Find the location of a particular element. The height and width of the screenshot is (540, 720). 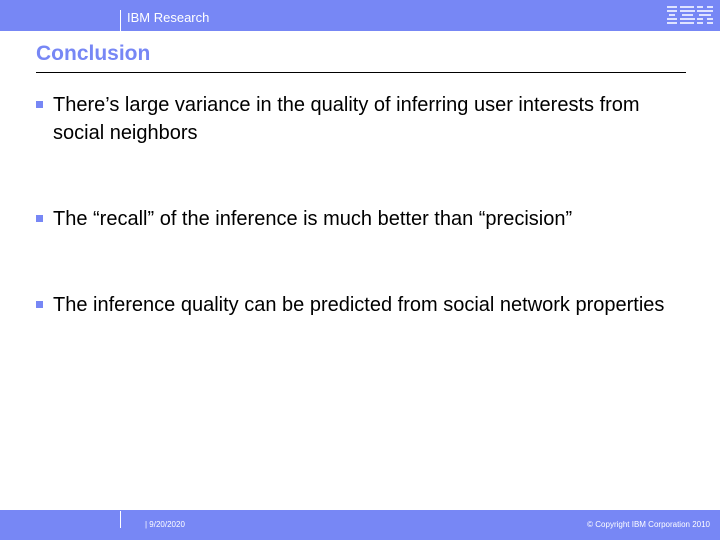

header-bar: IBM Research is located at coordinates (360, 15).